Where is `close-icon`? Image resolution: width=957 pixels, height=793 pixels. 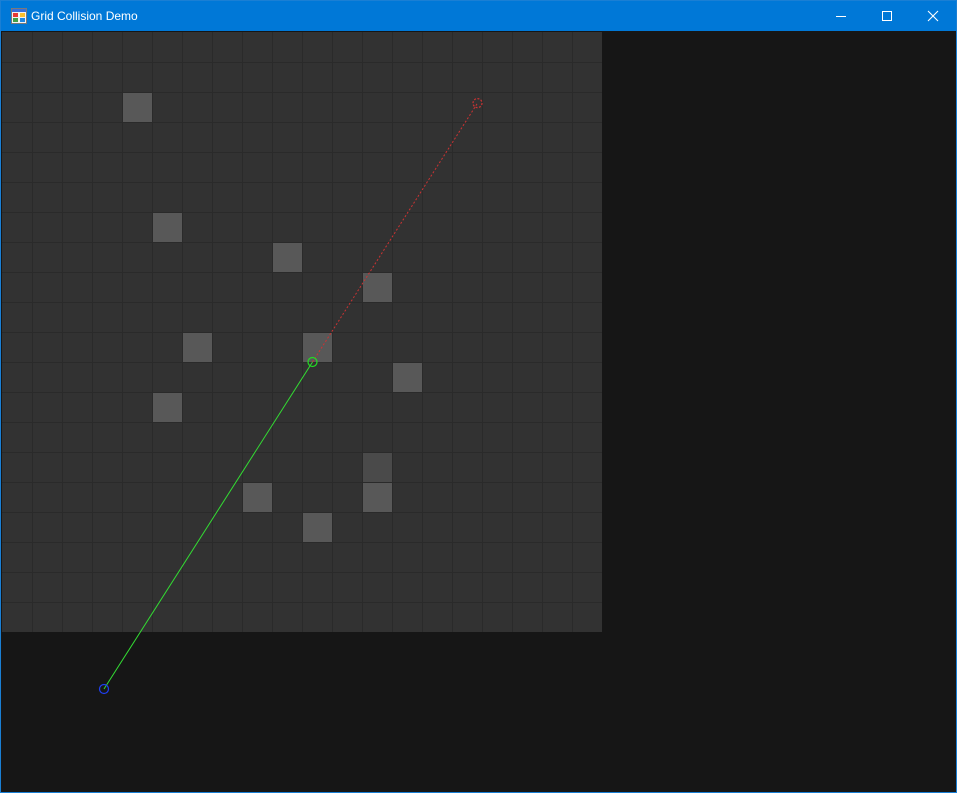 close-icon is located at coordinates (933, 16).